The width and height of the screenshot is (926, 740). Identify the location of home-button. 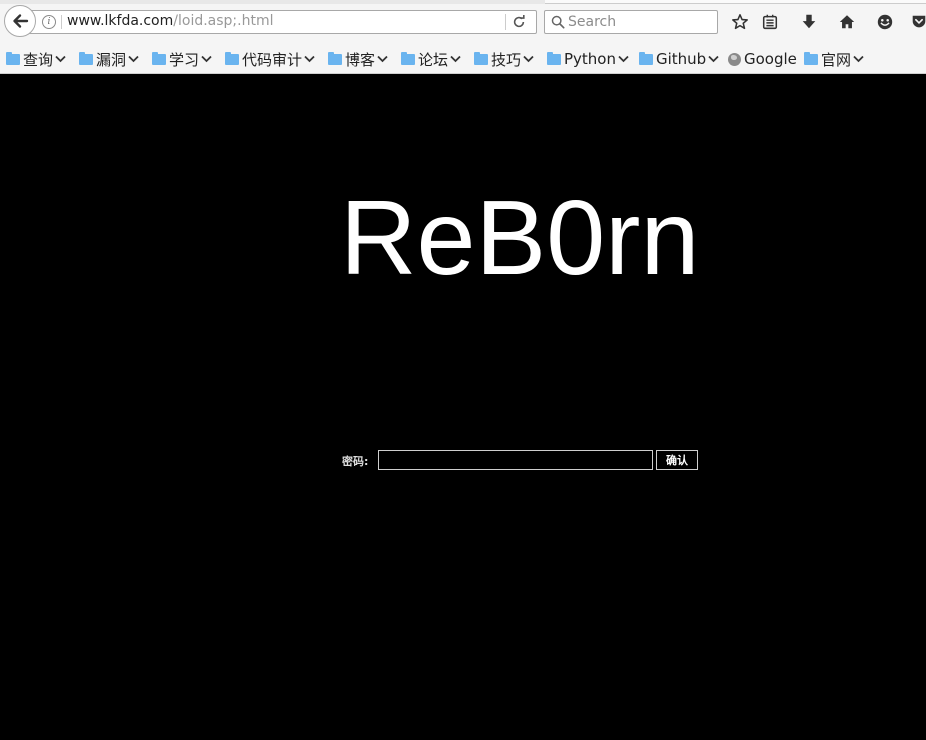
(847, 22).